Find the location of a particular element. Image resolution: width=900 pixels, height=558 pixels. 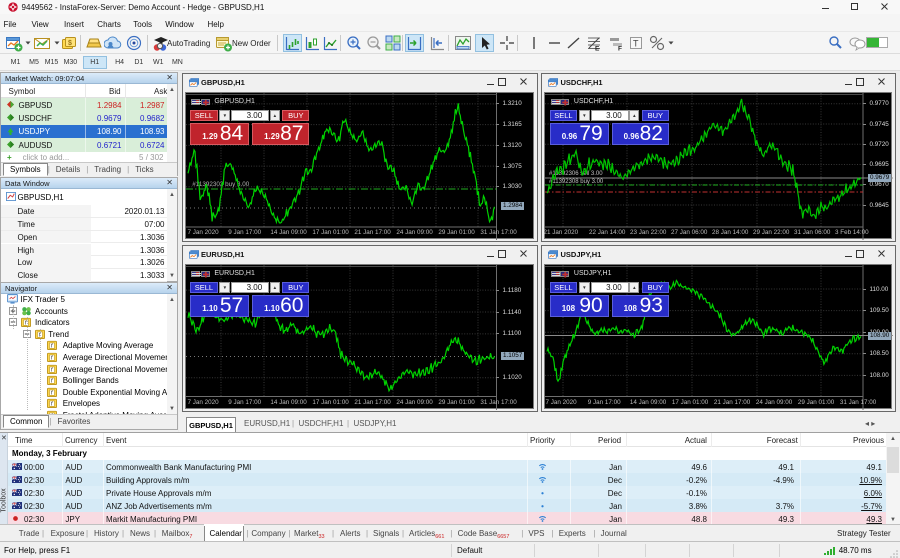

svg-text: E is located at coordinates (597, 49).